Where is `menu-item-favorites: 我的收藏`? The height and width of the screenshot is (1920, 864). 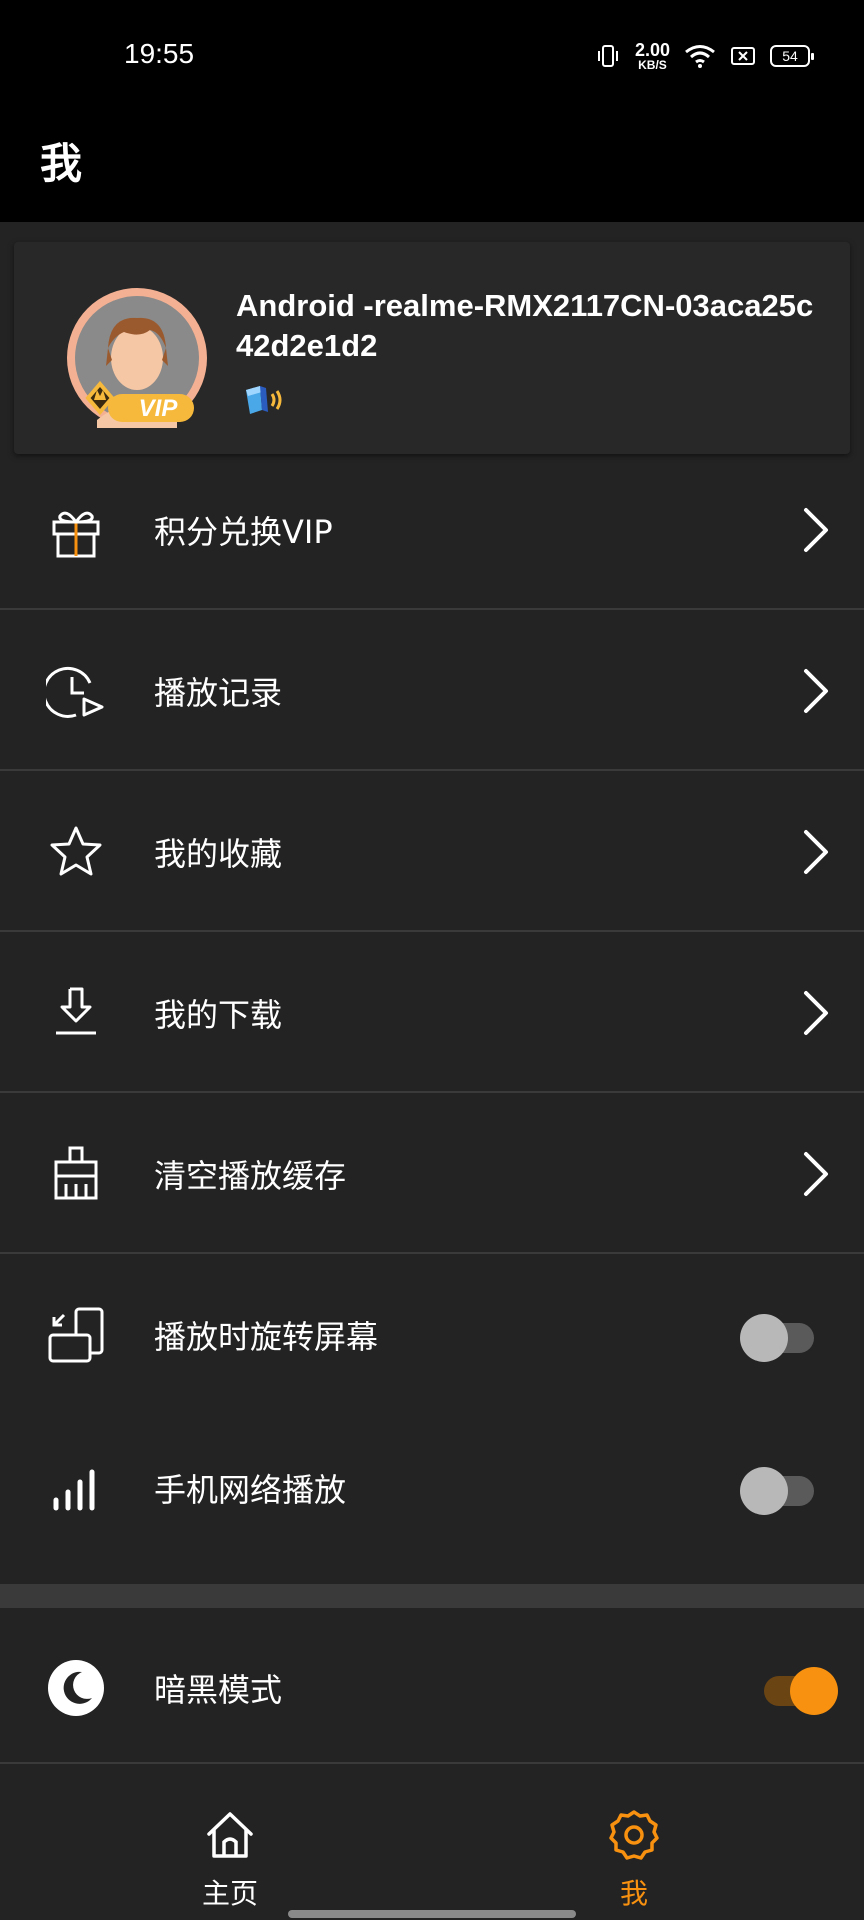
menu-item-favorites: 我的收藏 is located at coordinates (432, 852).